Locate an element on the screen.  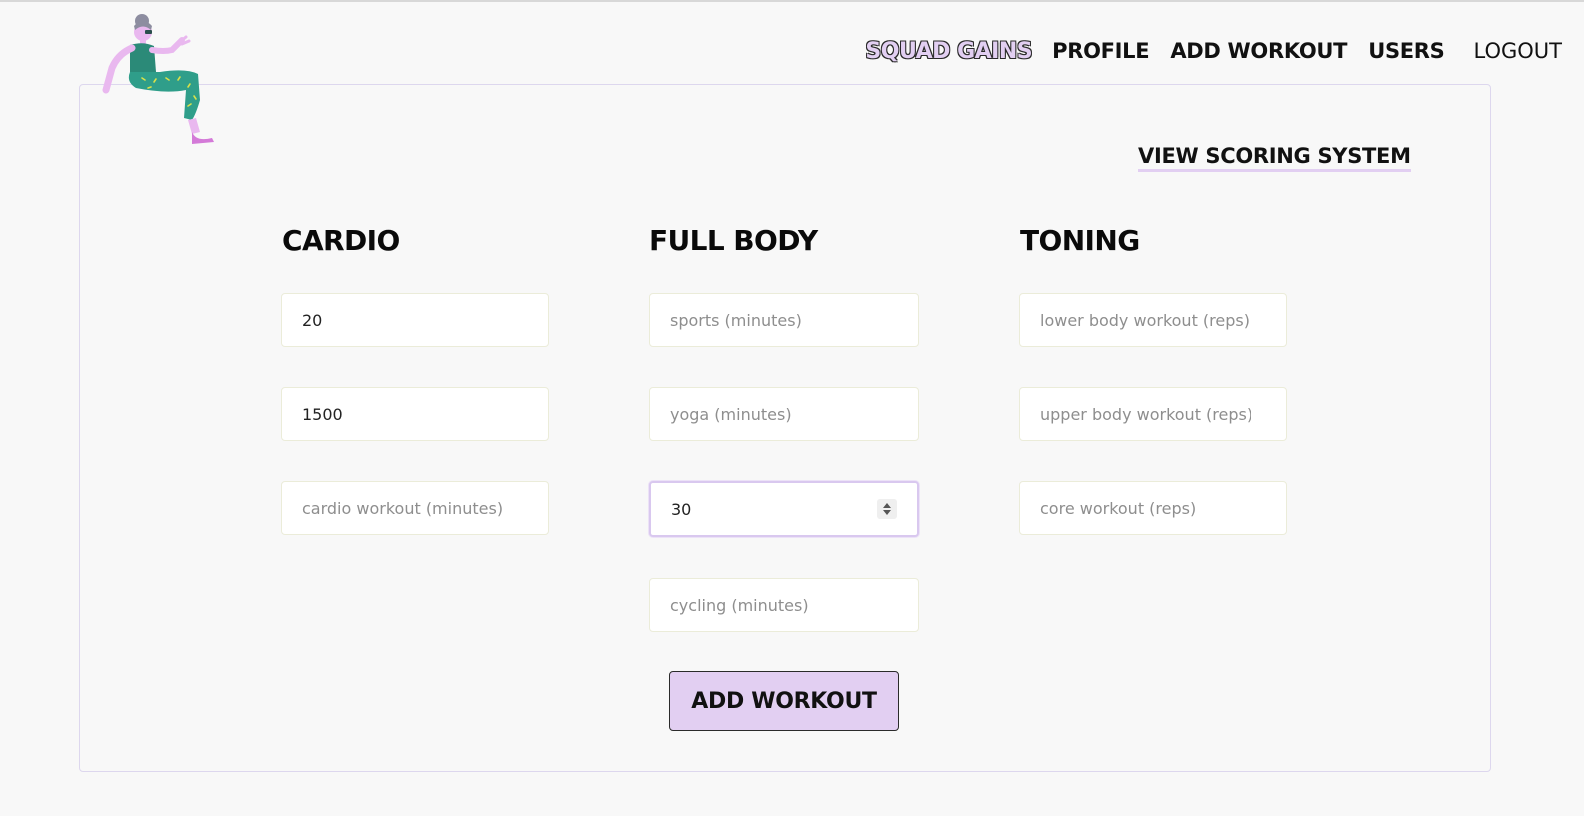
cycling-minutes-input is located at coordinates (784, 605).